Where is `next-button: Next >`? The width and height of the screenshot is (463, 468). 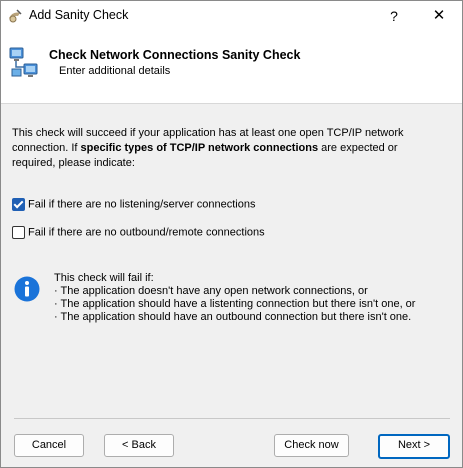 next-button: Next > is located at coordinates (414, 446).